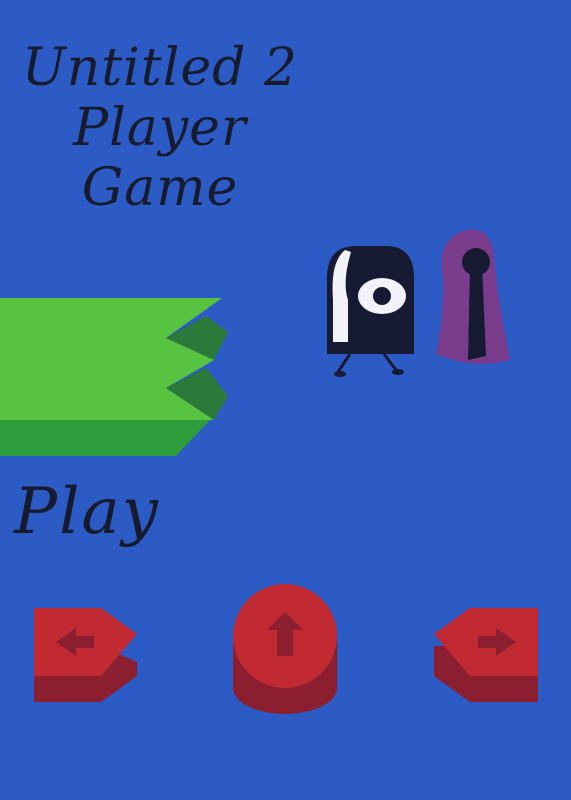 The height and width of the screenshot is (800, 571). I want to click on player-two-character, so click(473, 296).